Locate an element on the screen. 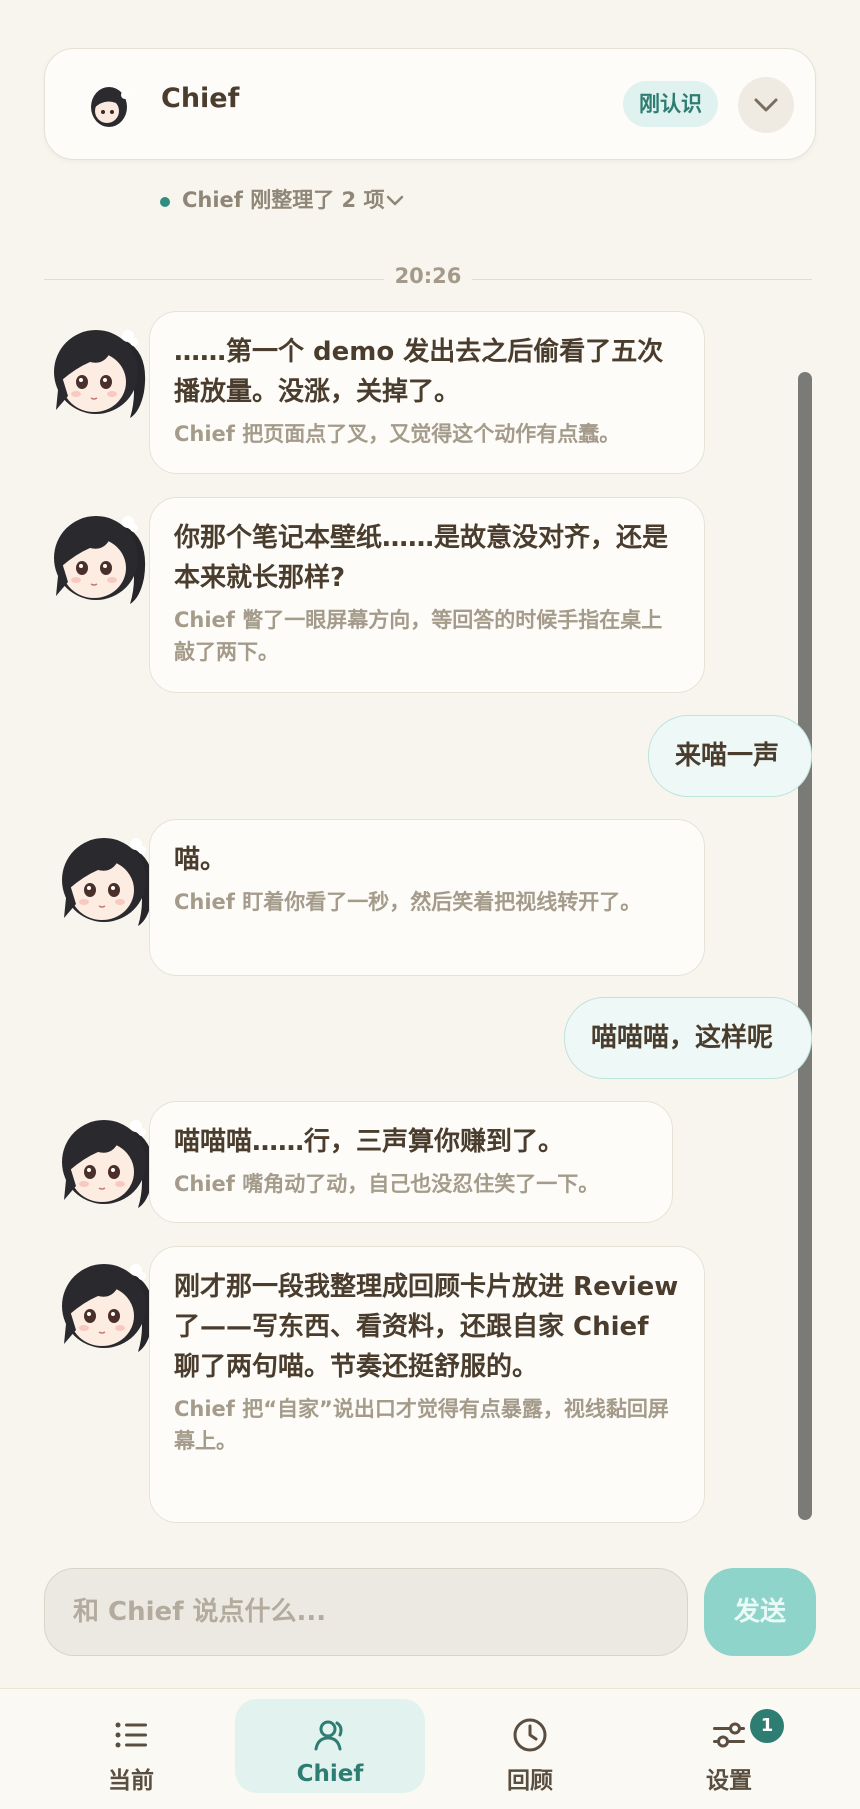 The width and height of the screenshot is (860, 1809). user-message: 来喵一声 is located at coordinates (730, 756).